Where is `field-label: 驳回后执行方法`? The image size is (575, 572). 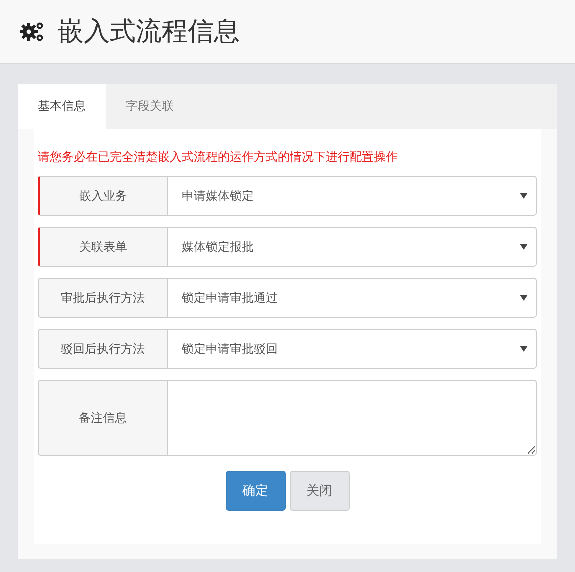 field-label: 驳回后执行方法 is located at coordinates (103, 349).